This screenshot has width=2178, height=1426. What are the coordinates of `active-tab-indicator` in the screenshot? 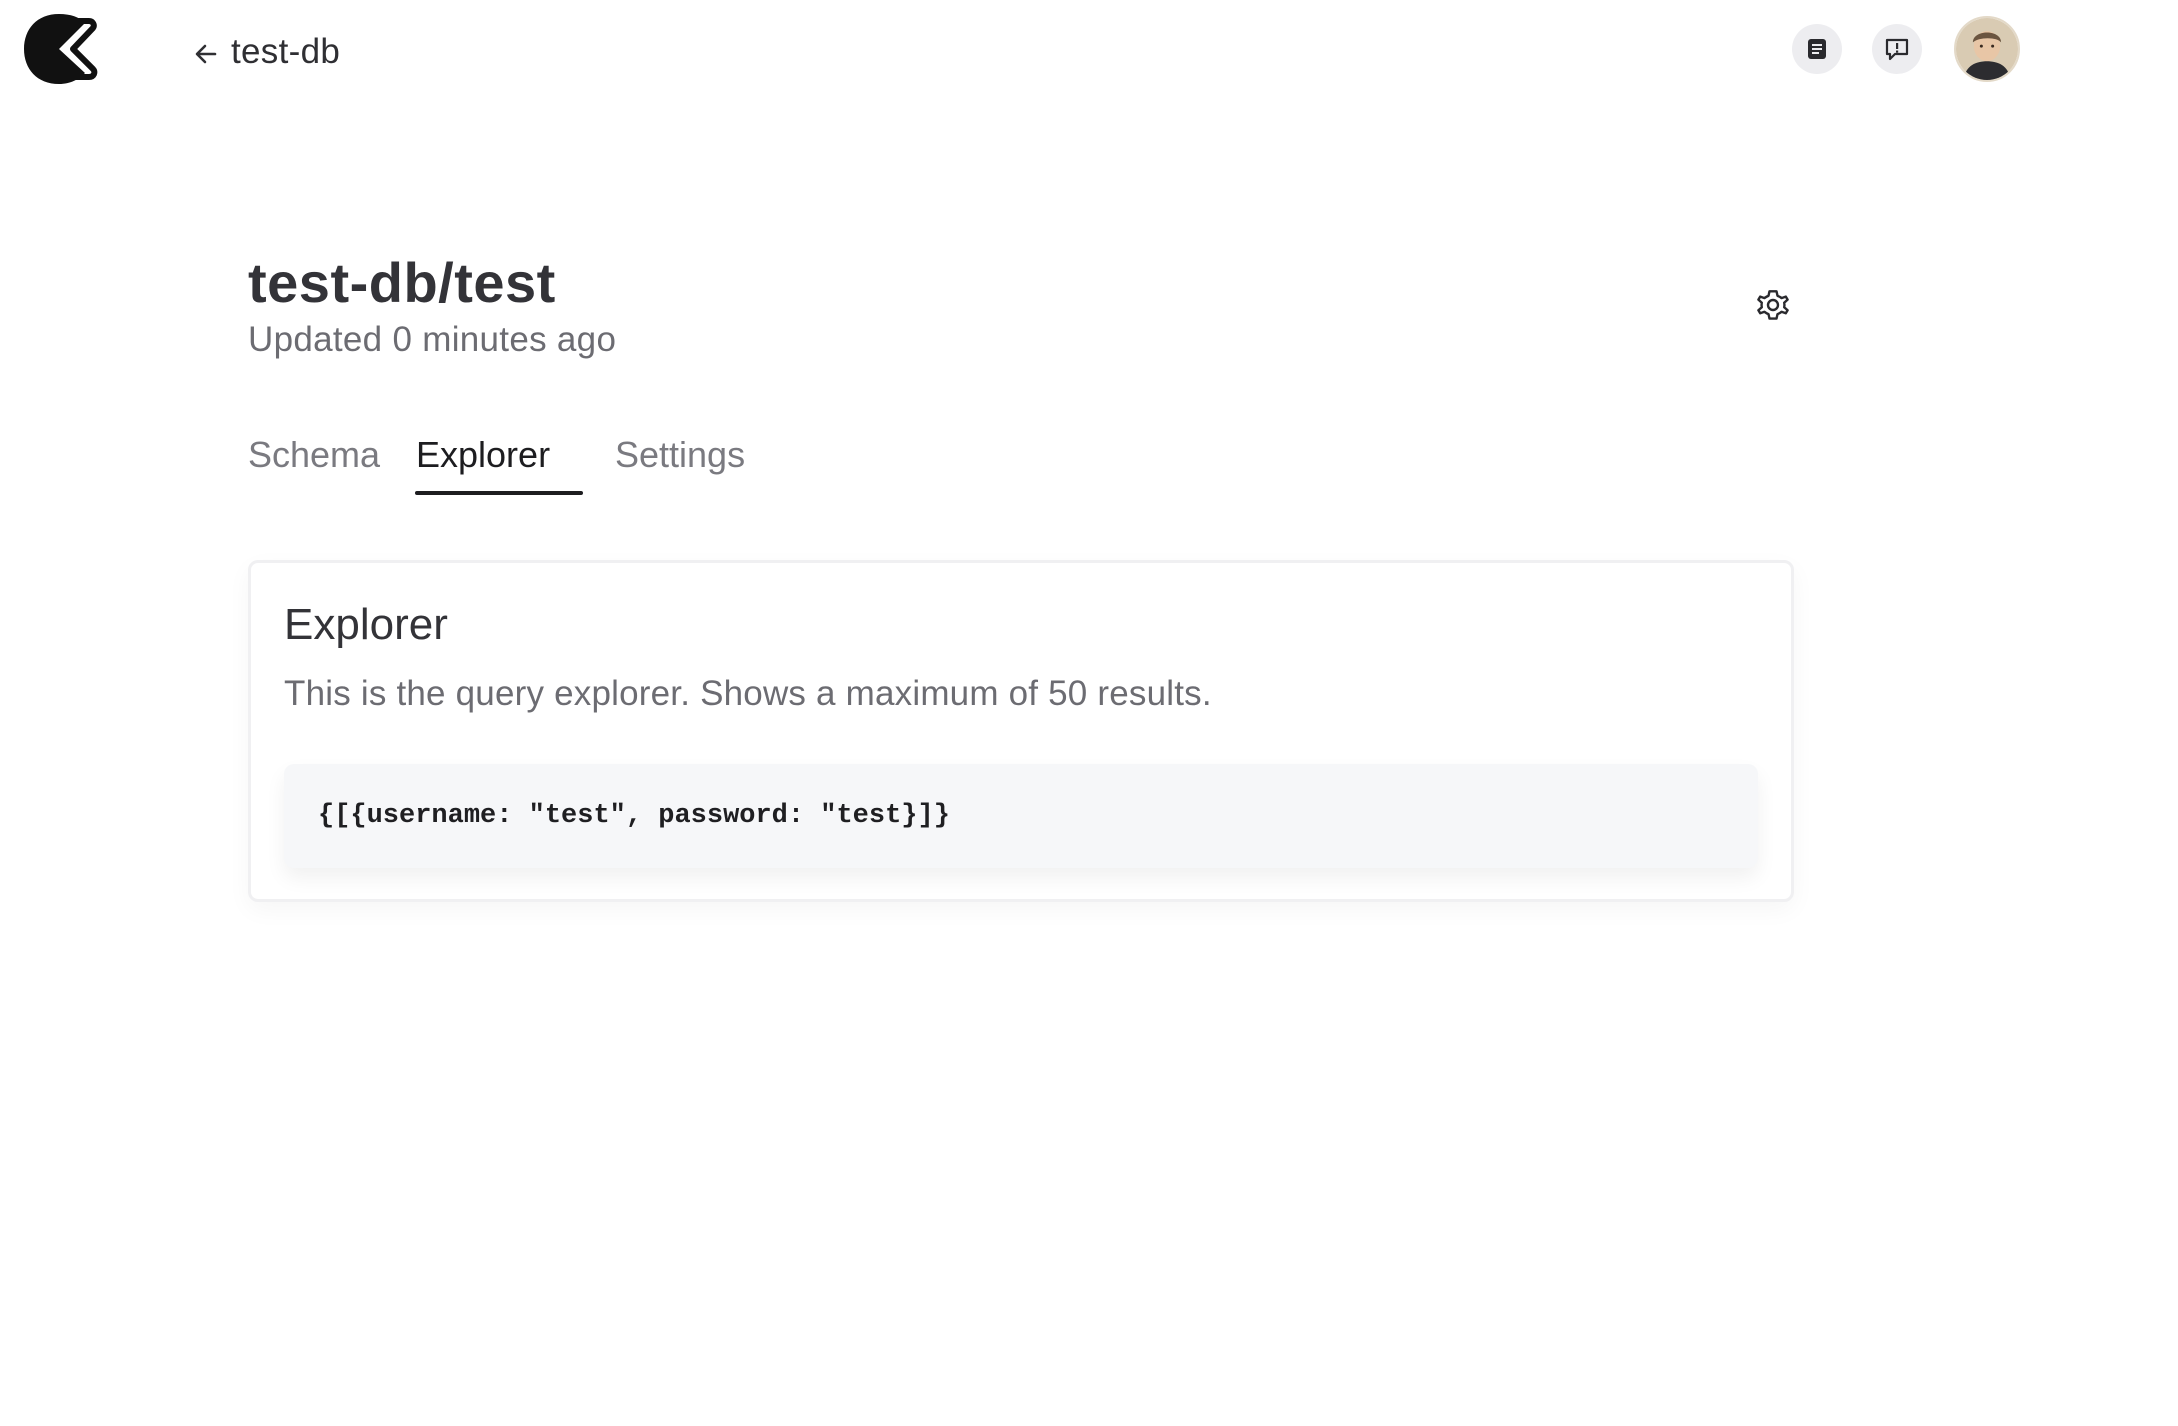 It's located at (499, 493).